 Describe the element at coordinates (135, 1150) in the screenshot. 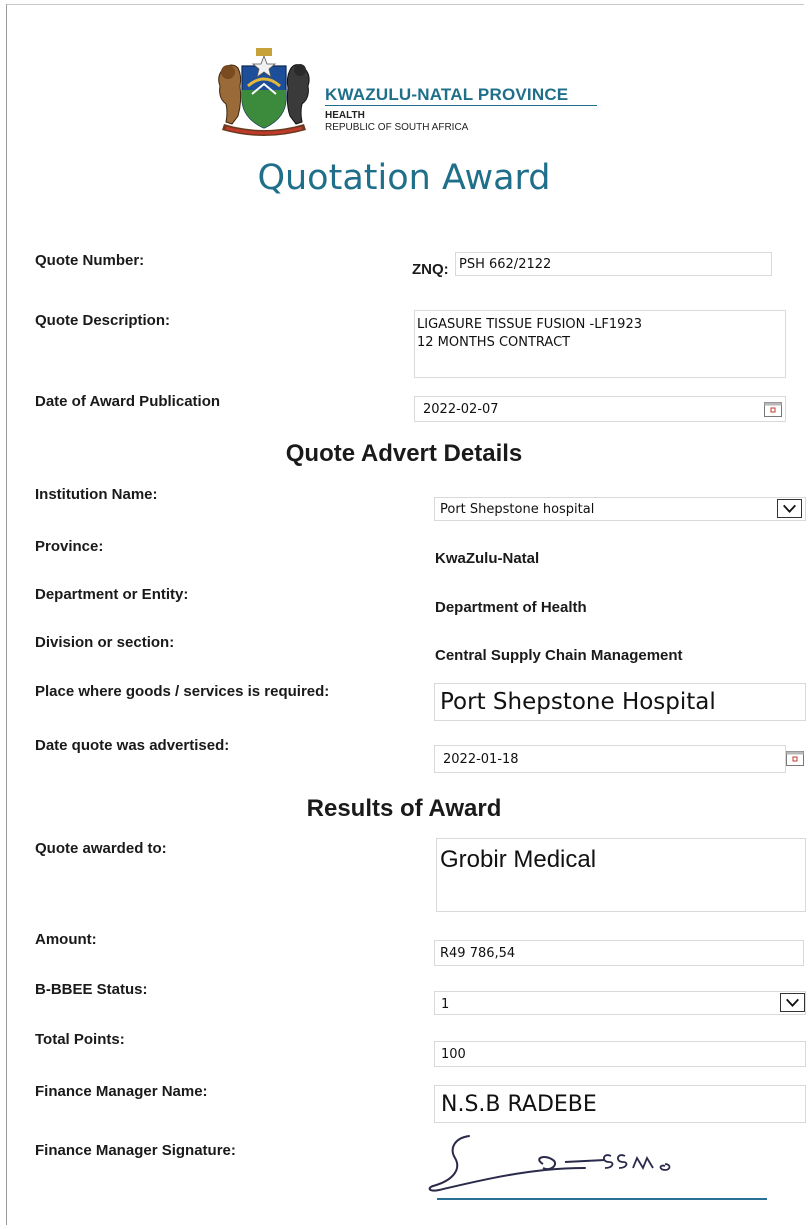

I see `fm-signature-label: Finance Manager Signature:` at that location.